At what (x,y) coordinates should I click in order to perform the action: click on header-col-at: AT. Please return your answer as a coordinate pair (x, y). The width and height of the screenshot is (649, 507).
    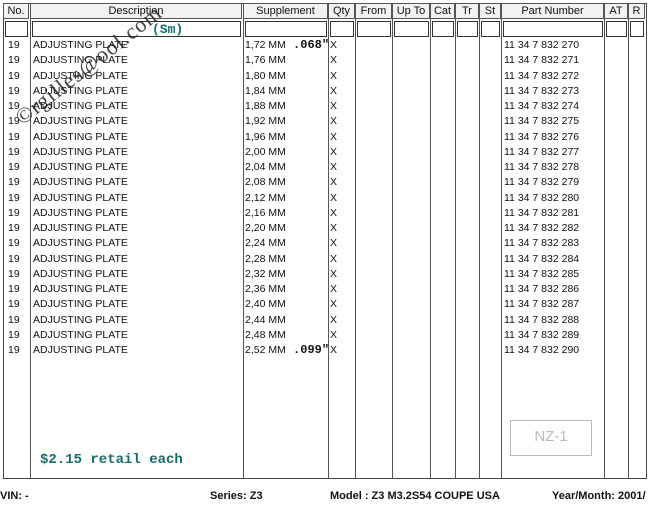
    Looking at the image, I should click on (616, 11).